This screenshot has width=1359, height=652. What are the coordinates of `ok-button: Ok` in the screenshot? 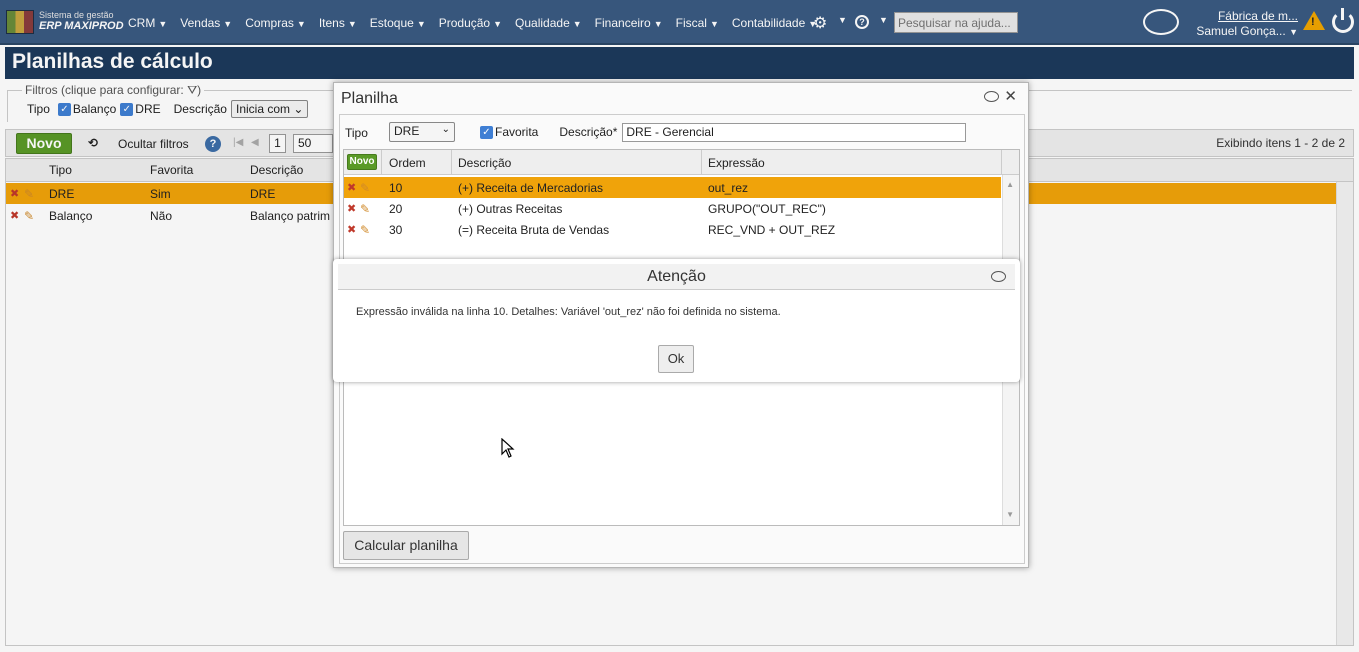 It's located at (676, 359).